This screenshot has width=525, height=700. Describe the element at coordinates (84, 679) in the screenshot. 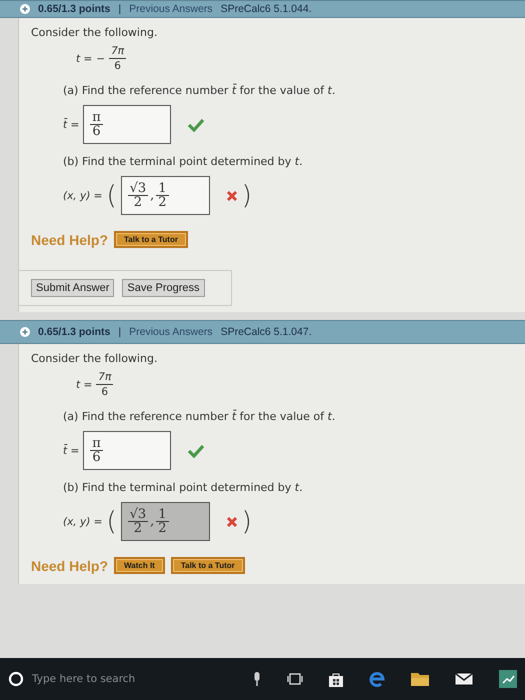

I see `search-placeholder: Type here to search` at that location.